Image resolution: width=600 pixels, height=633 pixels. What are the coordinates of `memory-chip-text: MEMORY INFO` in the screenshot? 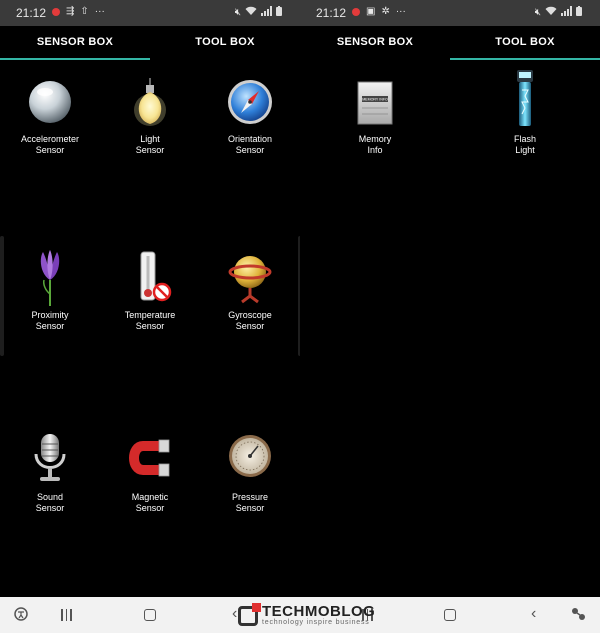 It's located at (375, 100).